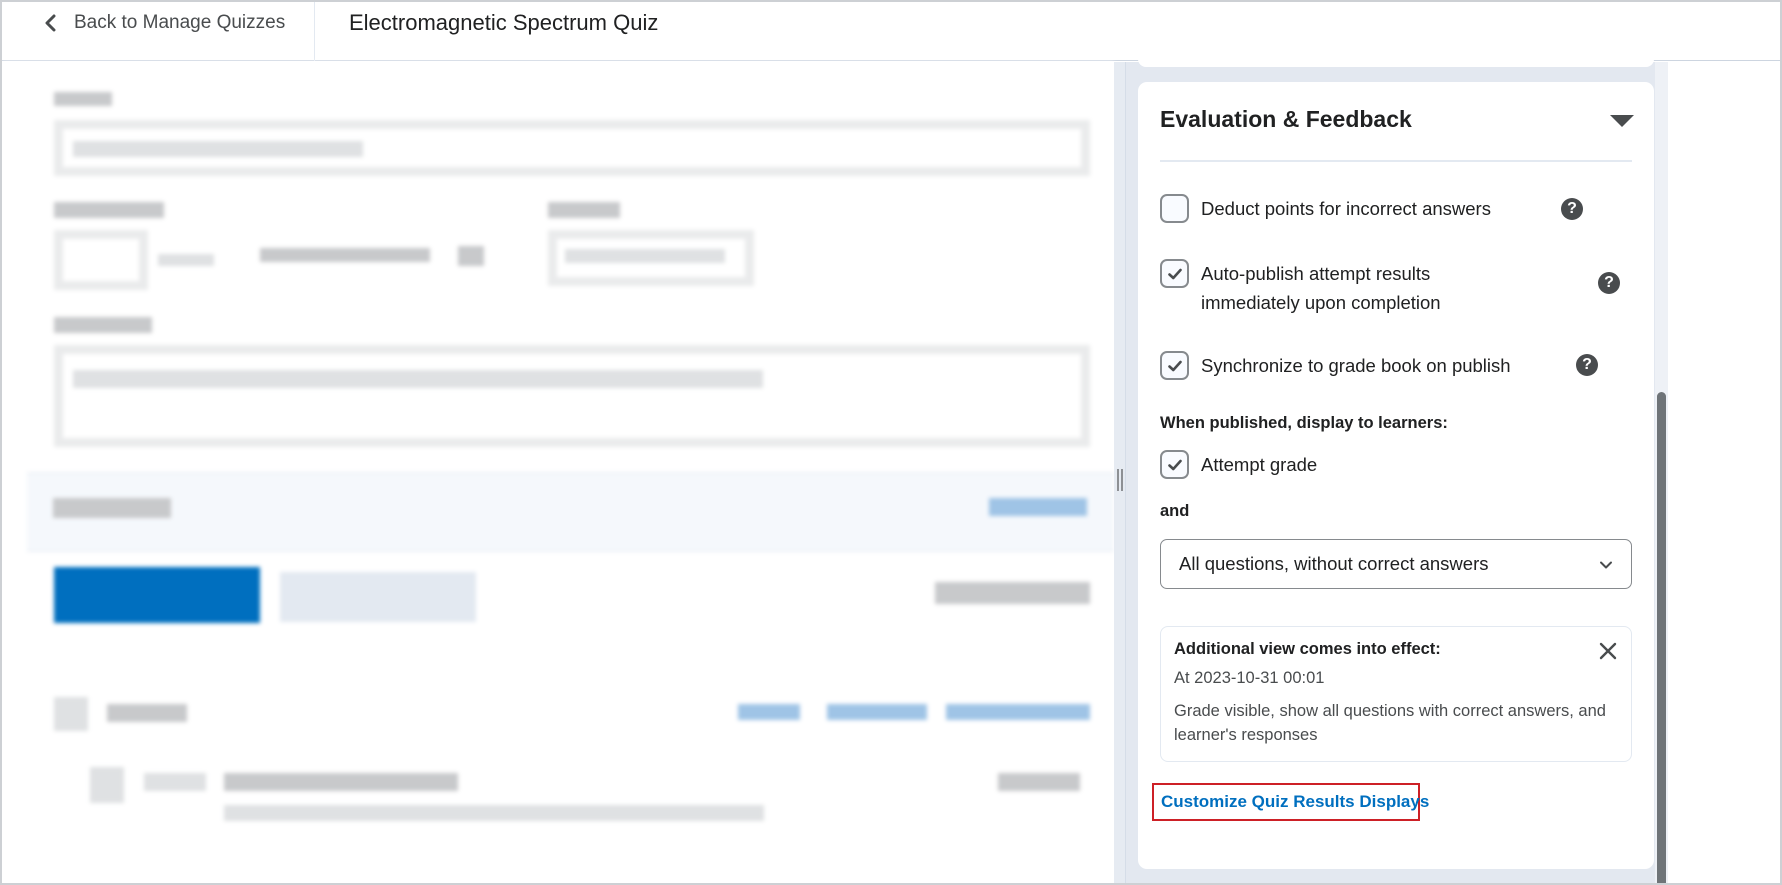 Image resolution: width=1782 pixels, height=885 pixels. I want to click on close-icon, so click(1608, 651).